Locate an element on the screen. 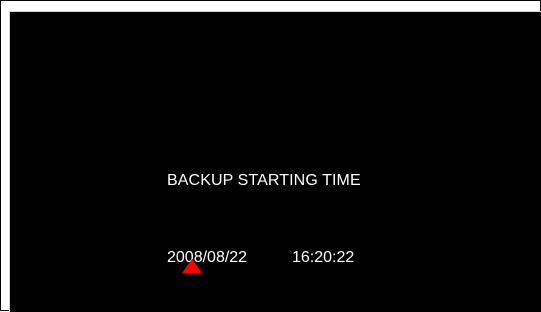 The height and width of the screenshot is (312, 541). backup-date-field: 2008/08/22 is located at coordinates (207, 258).